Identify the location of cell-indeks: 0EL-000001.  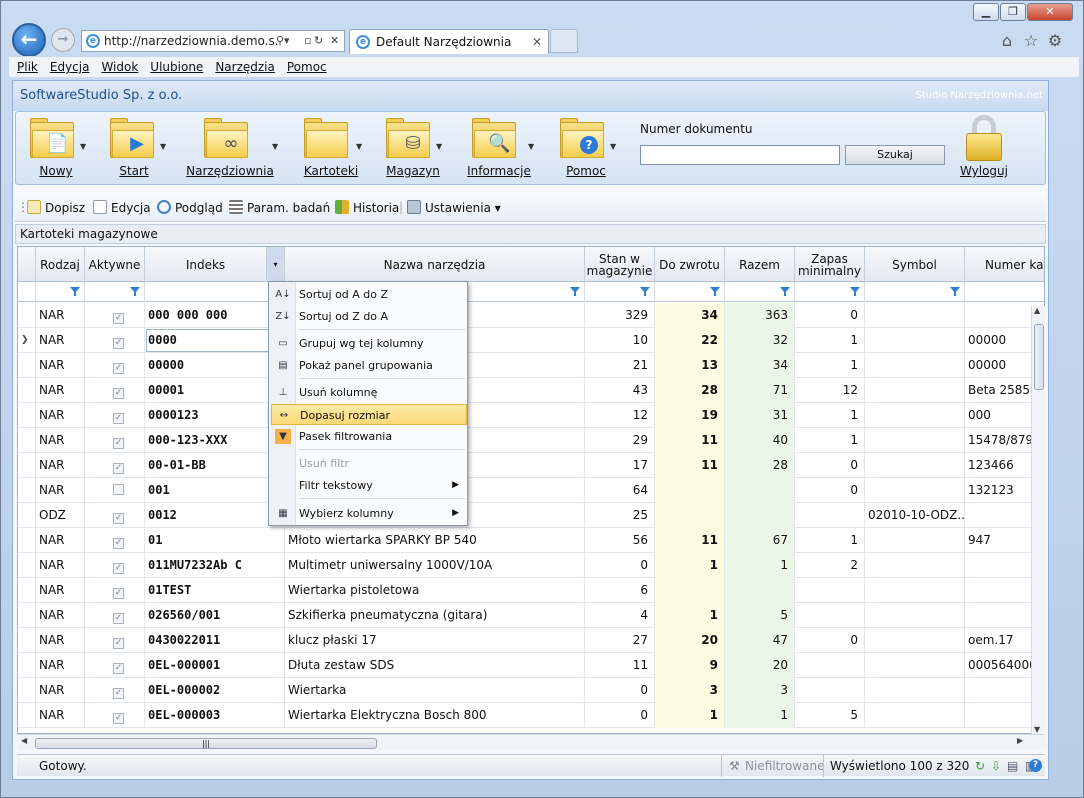
(215, 665).